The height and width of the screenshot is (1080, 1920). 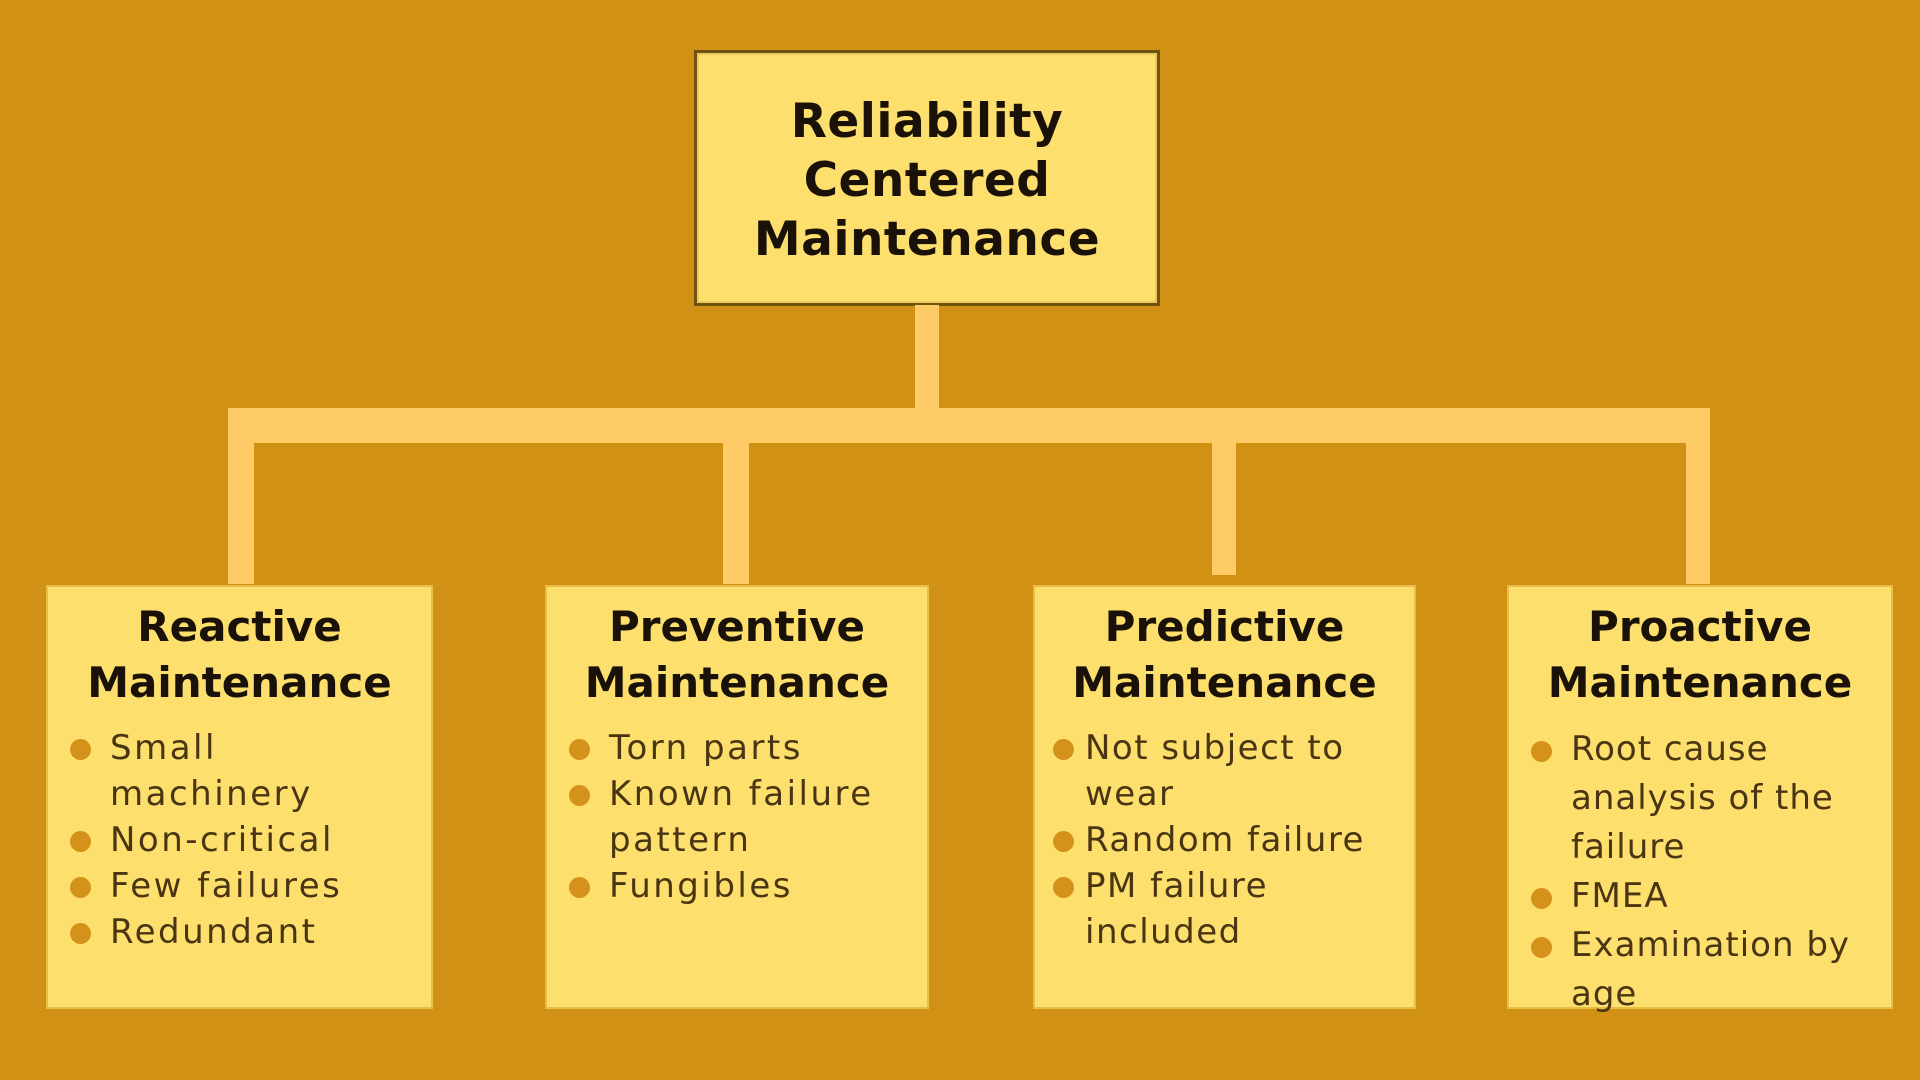 What do you see at coordinates (1224, 491) in the screenshot?
I see `connector-drop-predictive` at bounding box center [1224, 491].